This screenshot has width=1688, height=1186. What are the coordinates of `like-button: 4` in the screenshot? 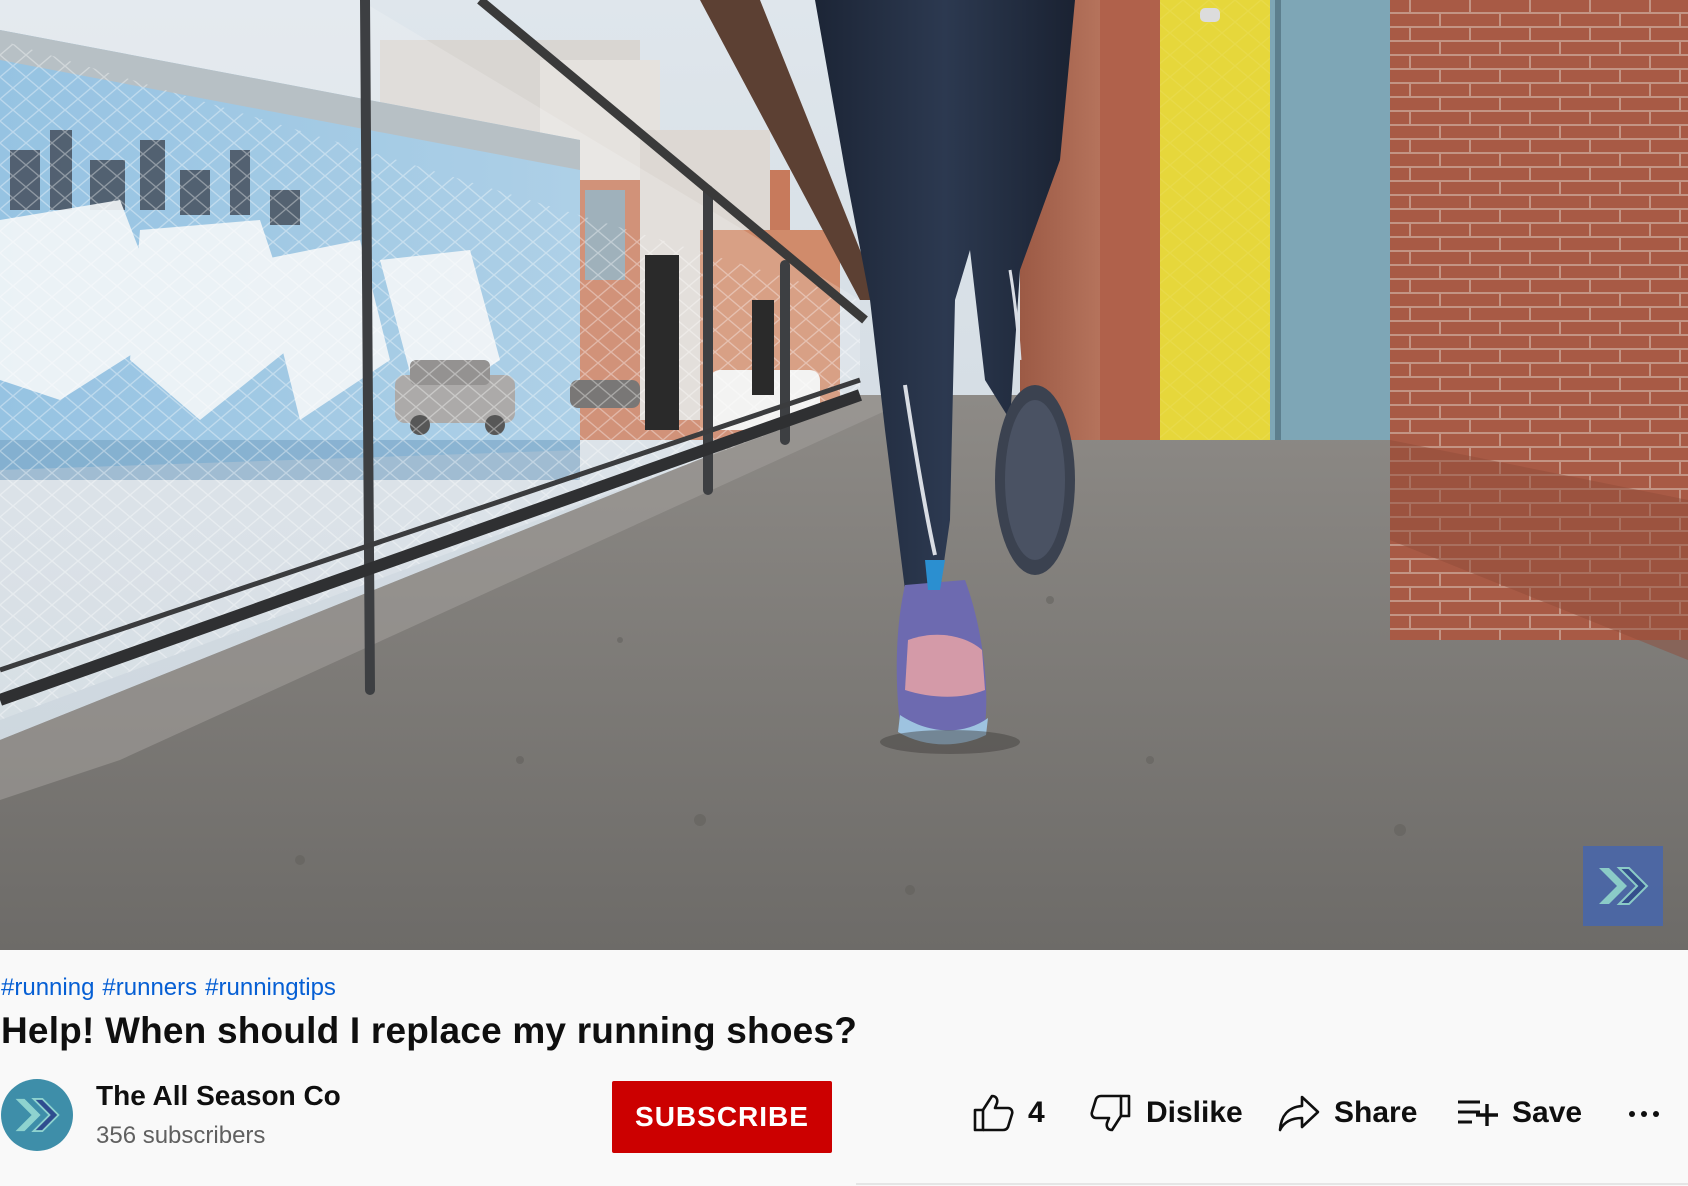 It's located at (1008, 1113).